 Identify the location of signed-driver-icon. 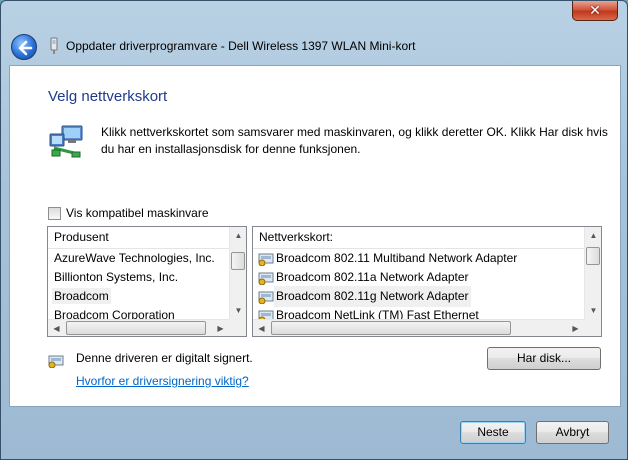
(56, 361).